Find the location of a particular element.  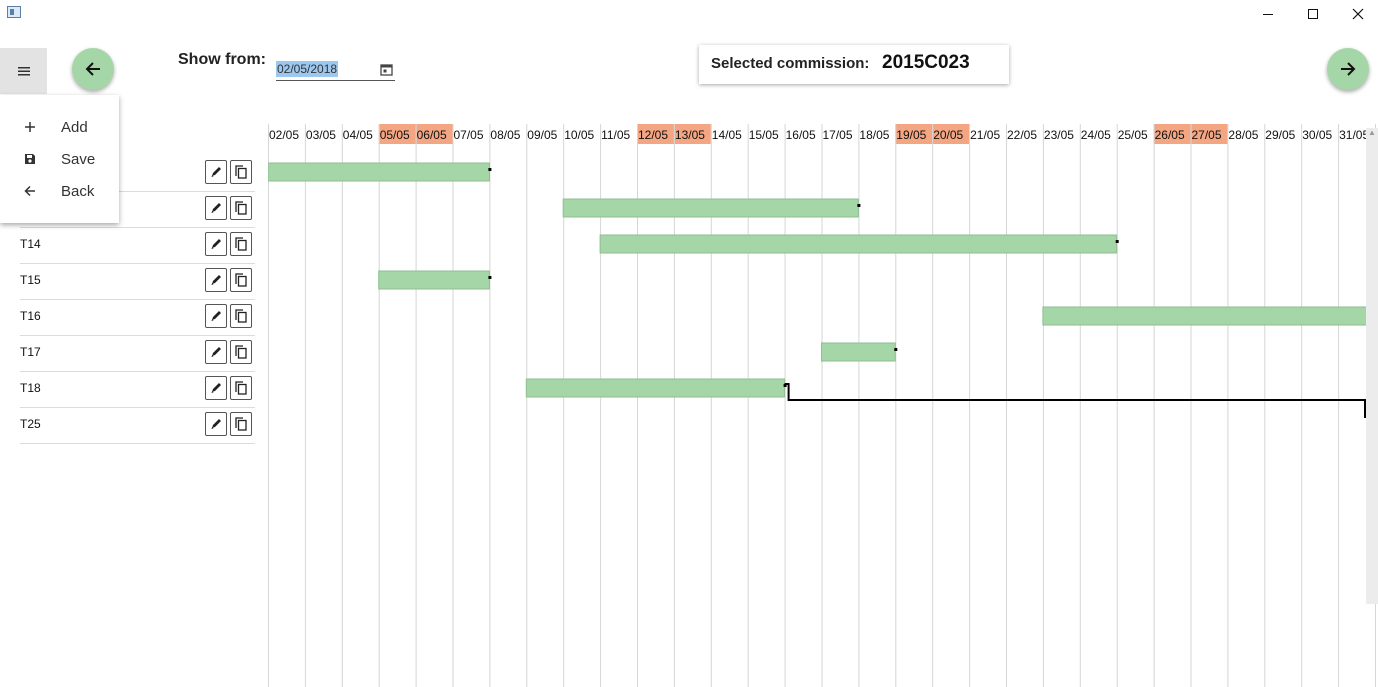

side-menu: Add Save Back is located at coordinates (59, 159).